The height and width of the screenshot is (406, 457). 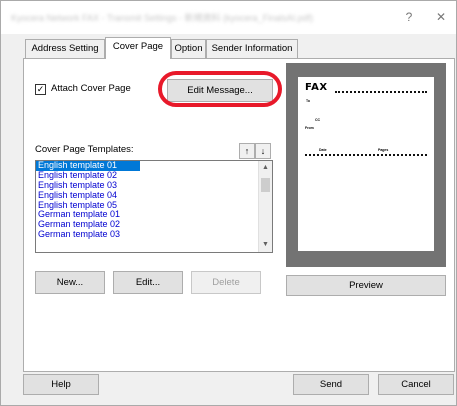 I want to click on preview-button: Preview, so click(x=366, y=285).